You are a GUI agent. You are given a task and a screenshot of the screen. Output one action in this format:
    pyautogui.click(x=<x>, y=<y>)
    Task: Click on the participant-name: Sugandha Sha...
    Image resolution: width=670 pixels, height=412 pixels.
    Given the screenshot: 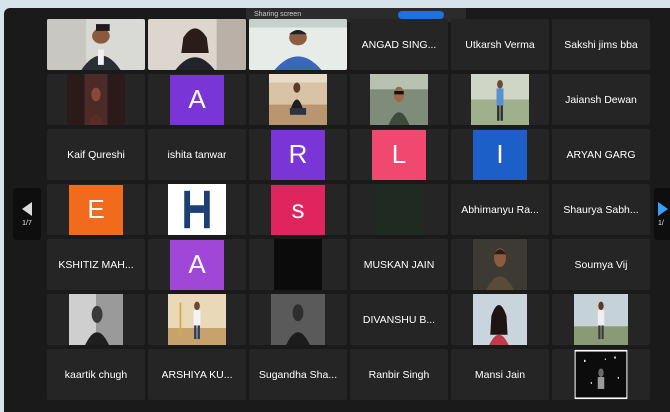 What is the action you would take?
    pyautogui.click(x=298, y=374)
    